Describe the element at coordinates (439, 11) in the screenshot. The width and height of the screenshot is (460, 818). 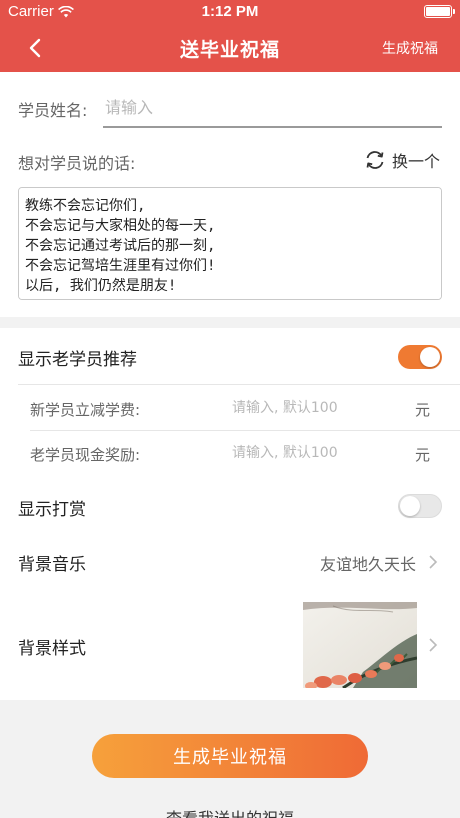
I see `battery-icon` at that location.